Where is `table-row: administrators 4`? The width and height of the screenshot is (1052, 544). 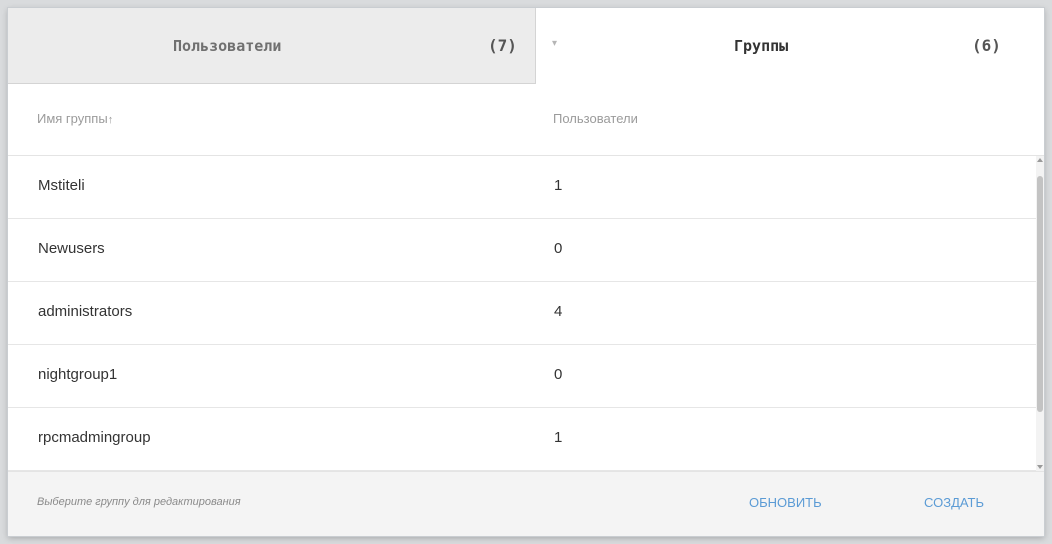
table-row: administrators 4 is located at coordinates (522, 313).